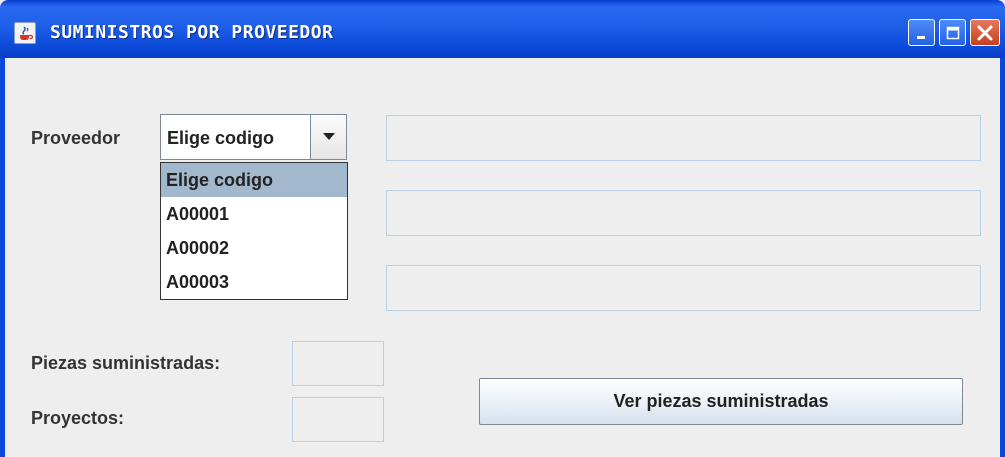  Describe the element at coordinates (683, 138) in the screenshot. I see `proveedor-name-field` at that location.